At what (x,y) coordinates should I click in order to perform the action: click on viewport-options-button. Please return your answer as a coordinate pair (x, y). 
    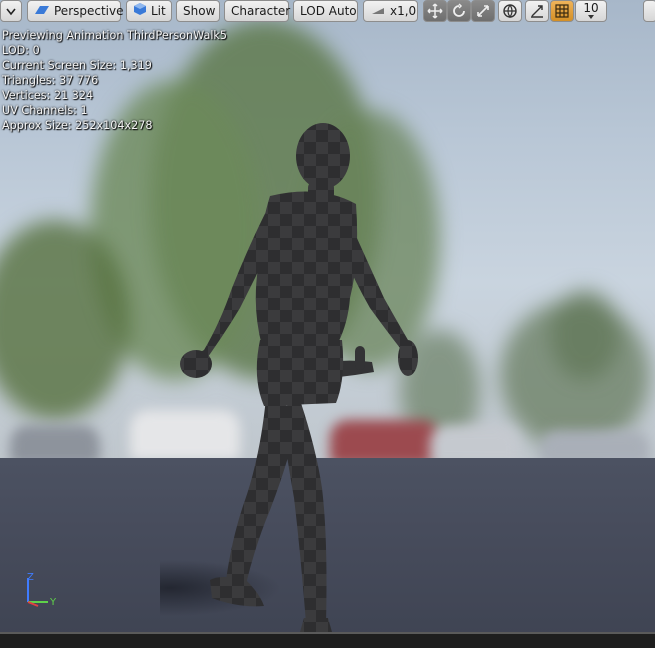
    Looking at the image, I should click on (11, 11).